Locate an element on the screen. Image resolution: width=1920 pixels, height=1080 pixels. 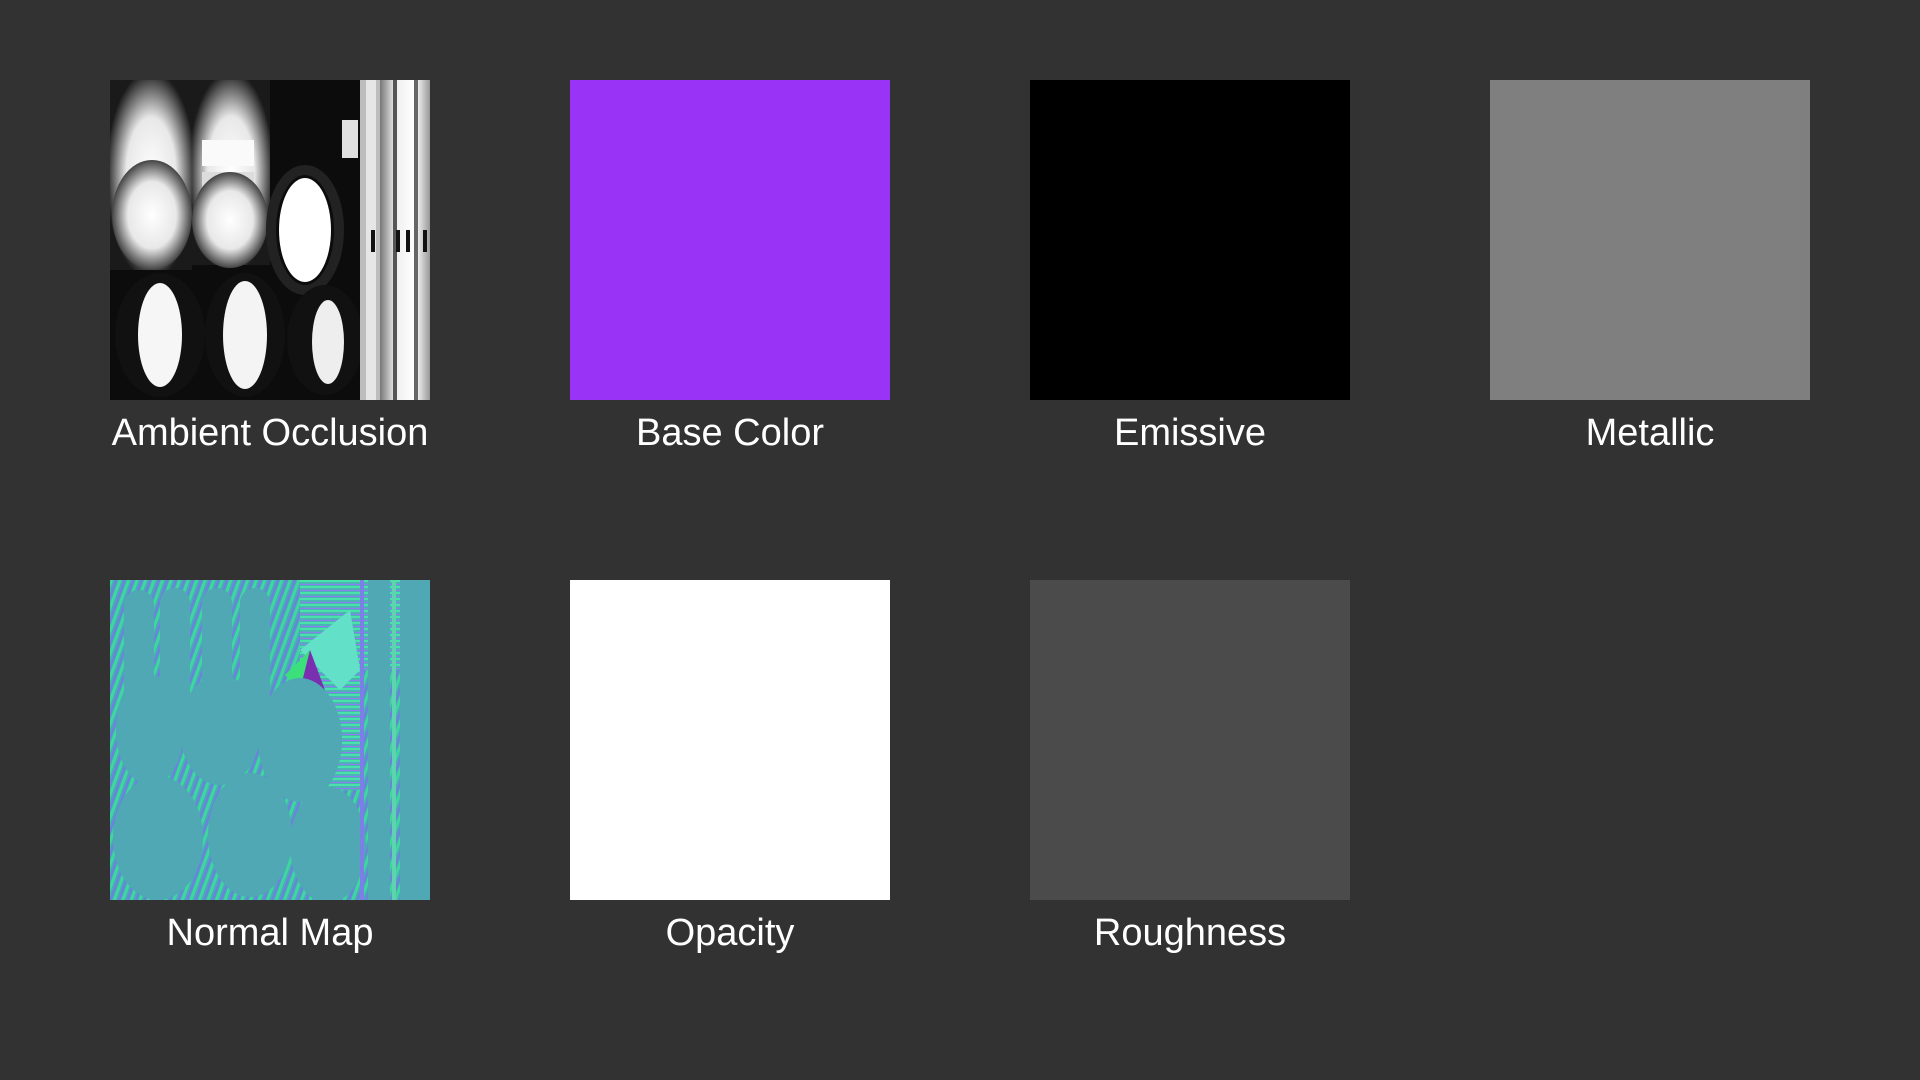
texture-tile-ambient-occlusion: Ambient Occlusion is located at coordinates (270, 268).